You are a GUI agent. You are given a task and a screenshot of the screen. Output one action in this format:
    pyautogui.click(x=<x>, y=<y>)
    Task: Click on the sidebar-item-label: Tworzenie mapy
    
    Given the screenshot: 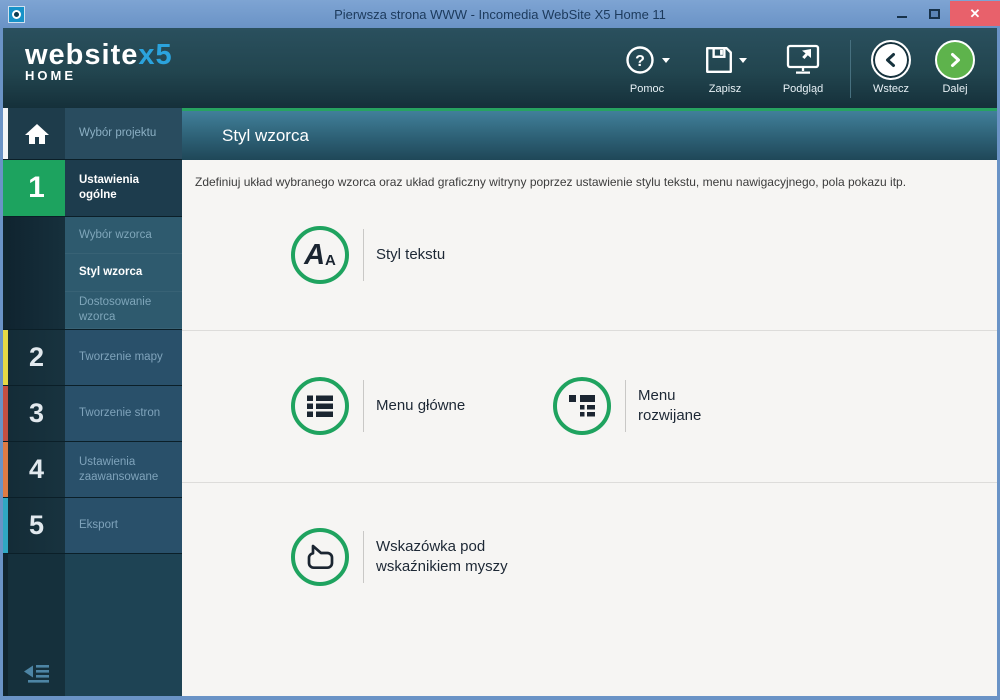 What is the action you would take?
    pyautogui.click(x=123, y=357)
    